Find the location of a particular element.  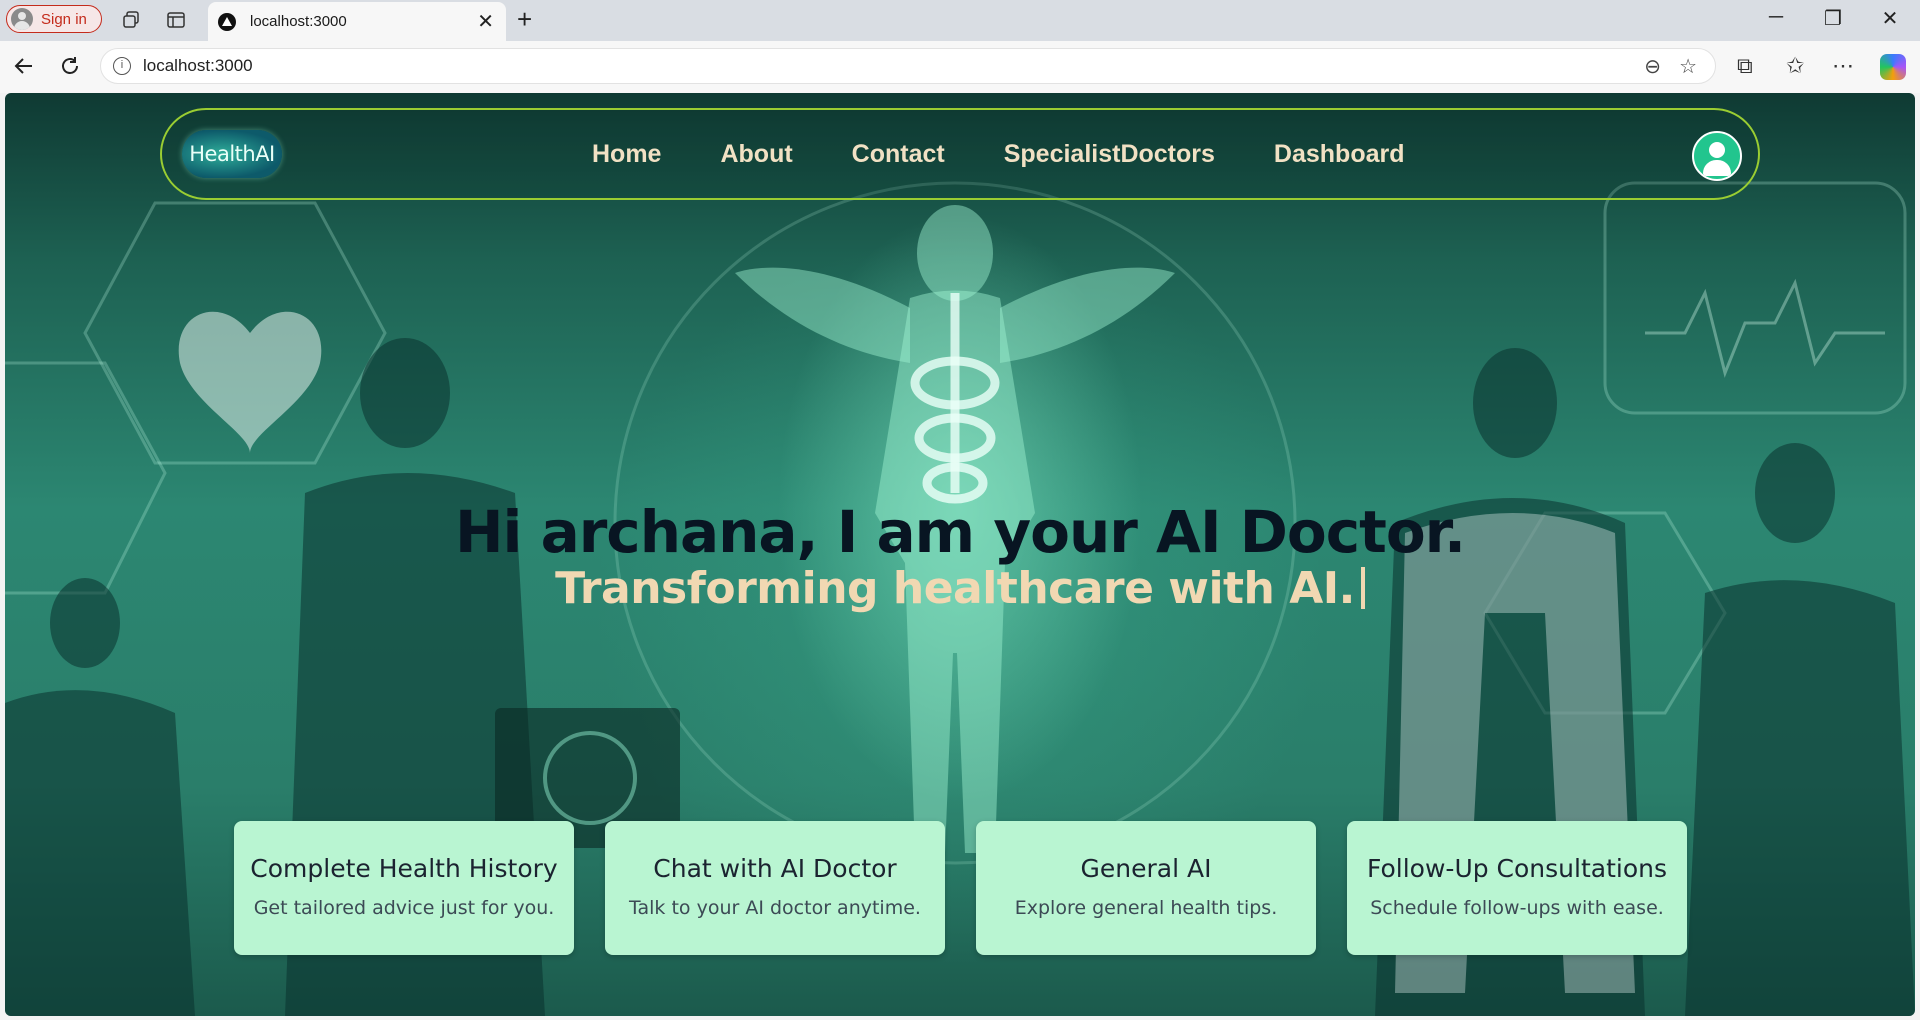

nav-link-about: About is located at coordinates (756, 154).